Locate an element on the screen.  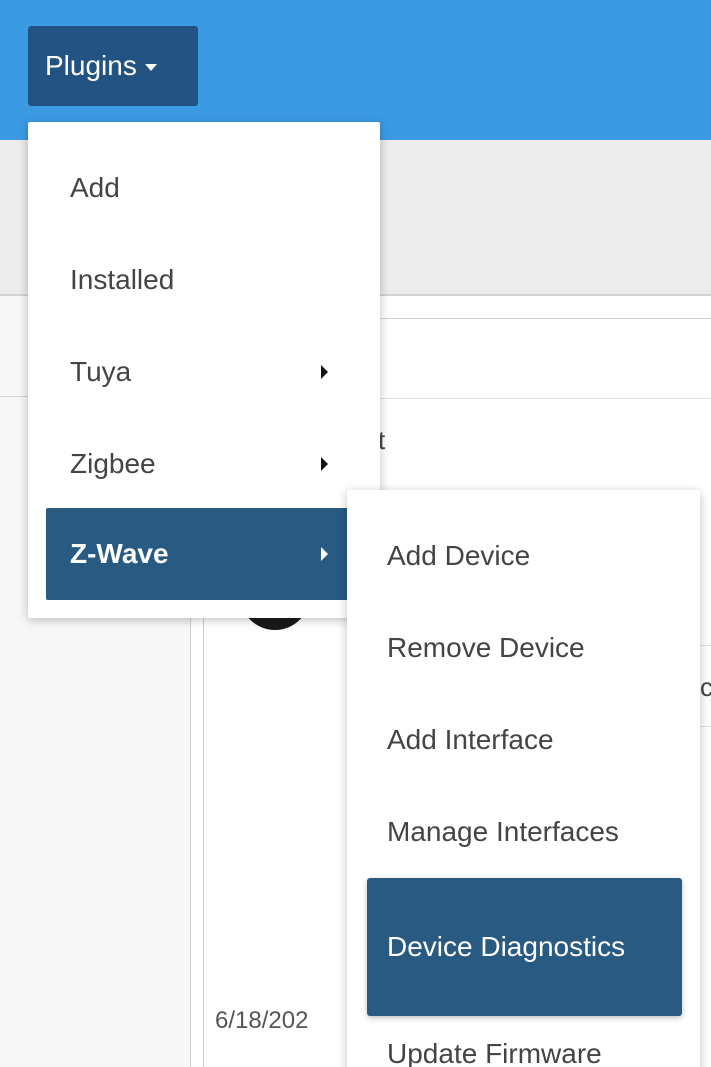
submenu-item-label: Add Device is located at coordinates (459, 555).